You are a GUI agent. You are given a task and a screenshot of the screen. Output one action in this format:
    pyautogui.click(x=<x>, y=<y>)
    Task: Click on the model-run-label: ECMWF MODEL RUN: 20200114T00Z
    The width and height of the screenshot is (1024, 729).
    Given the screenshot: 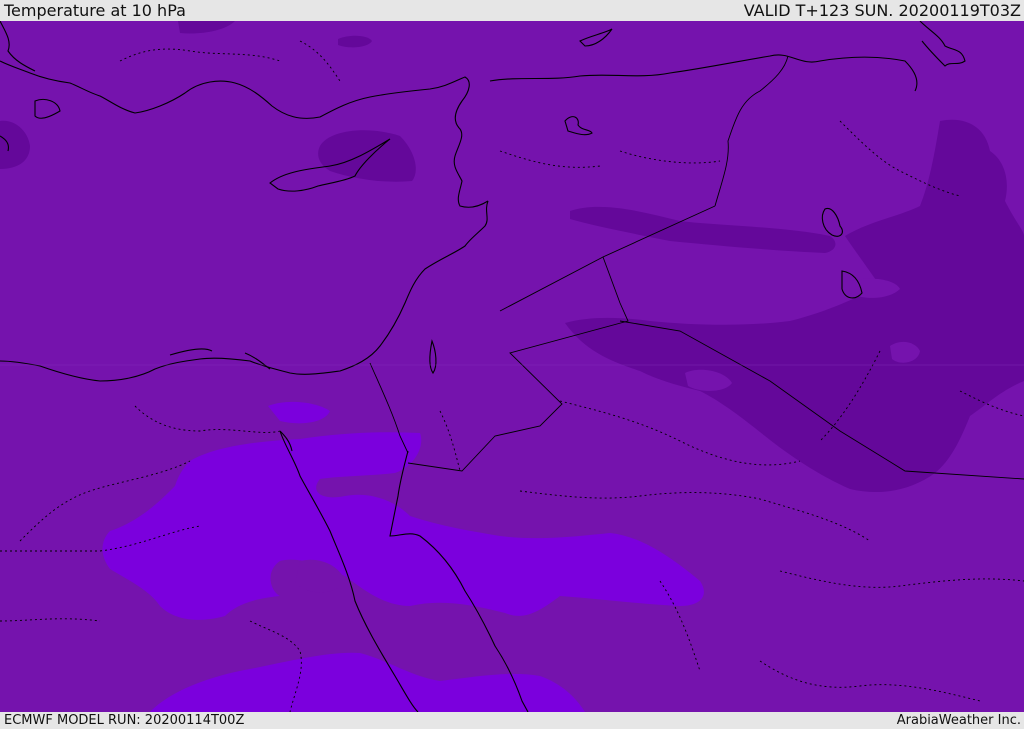 What is the action you would take?
    pyautogui.click(x=124, y=720)
    